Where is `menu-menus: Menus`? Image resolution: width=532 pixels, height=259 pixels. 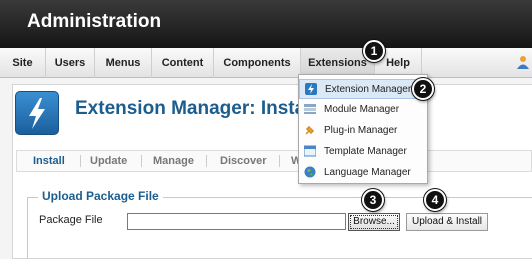 menu-menus: Menus is located at coordinates (123, 63).